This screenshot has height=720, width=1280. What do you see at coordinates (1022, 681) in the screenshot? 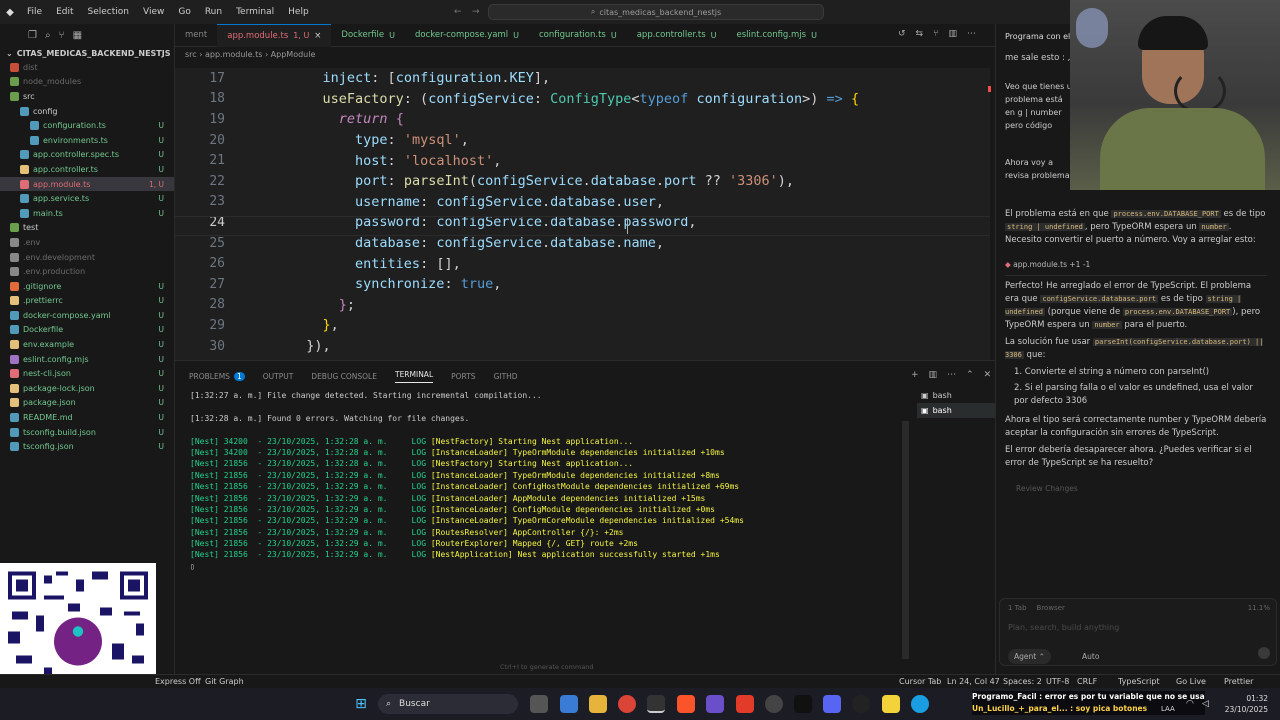
I see `indentation: Spaces: 2` at bounding box center [1022, 681].